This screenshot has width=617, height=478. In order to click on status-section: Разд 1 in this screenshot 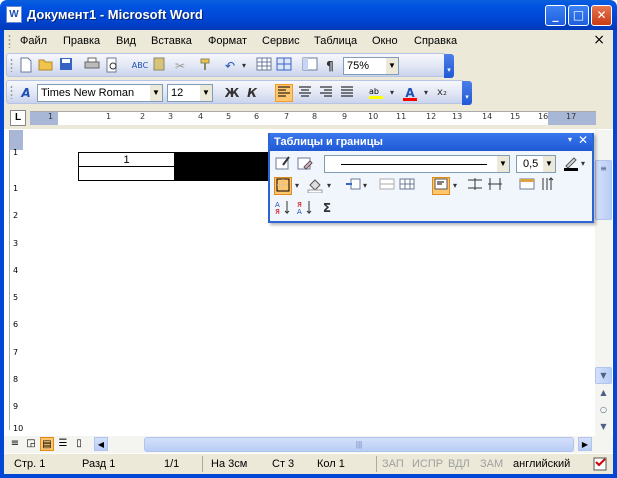, I will do `click(98, 464)`.